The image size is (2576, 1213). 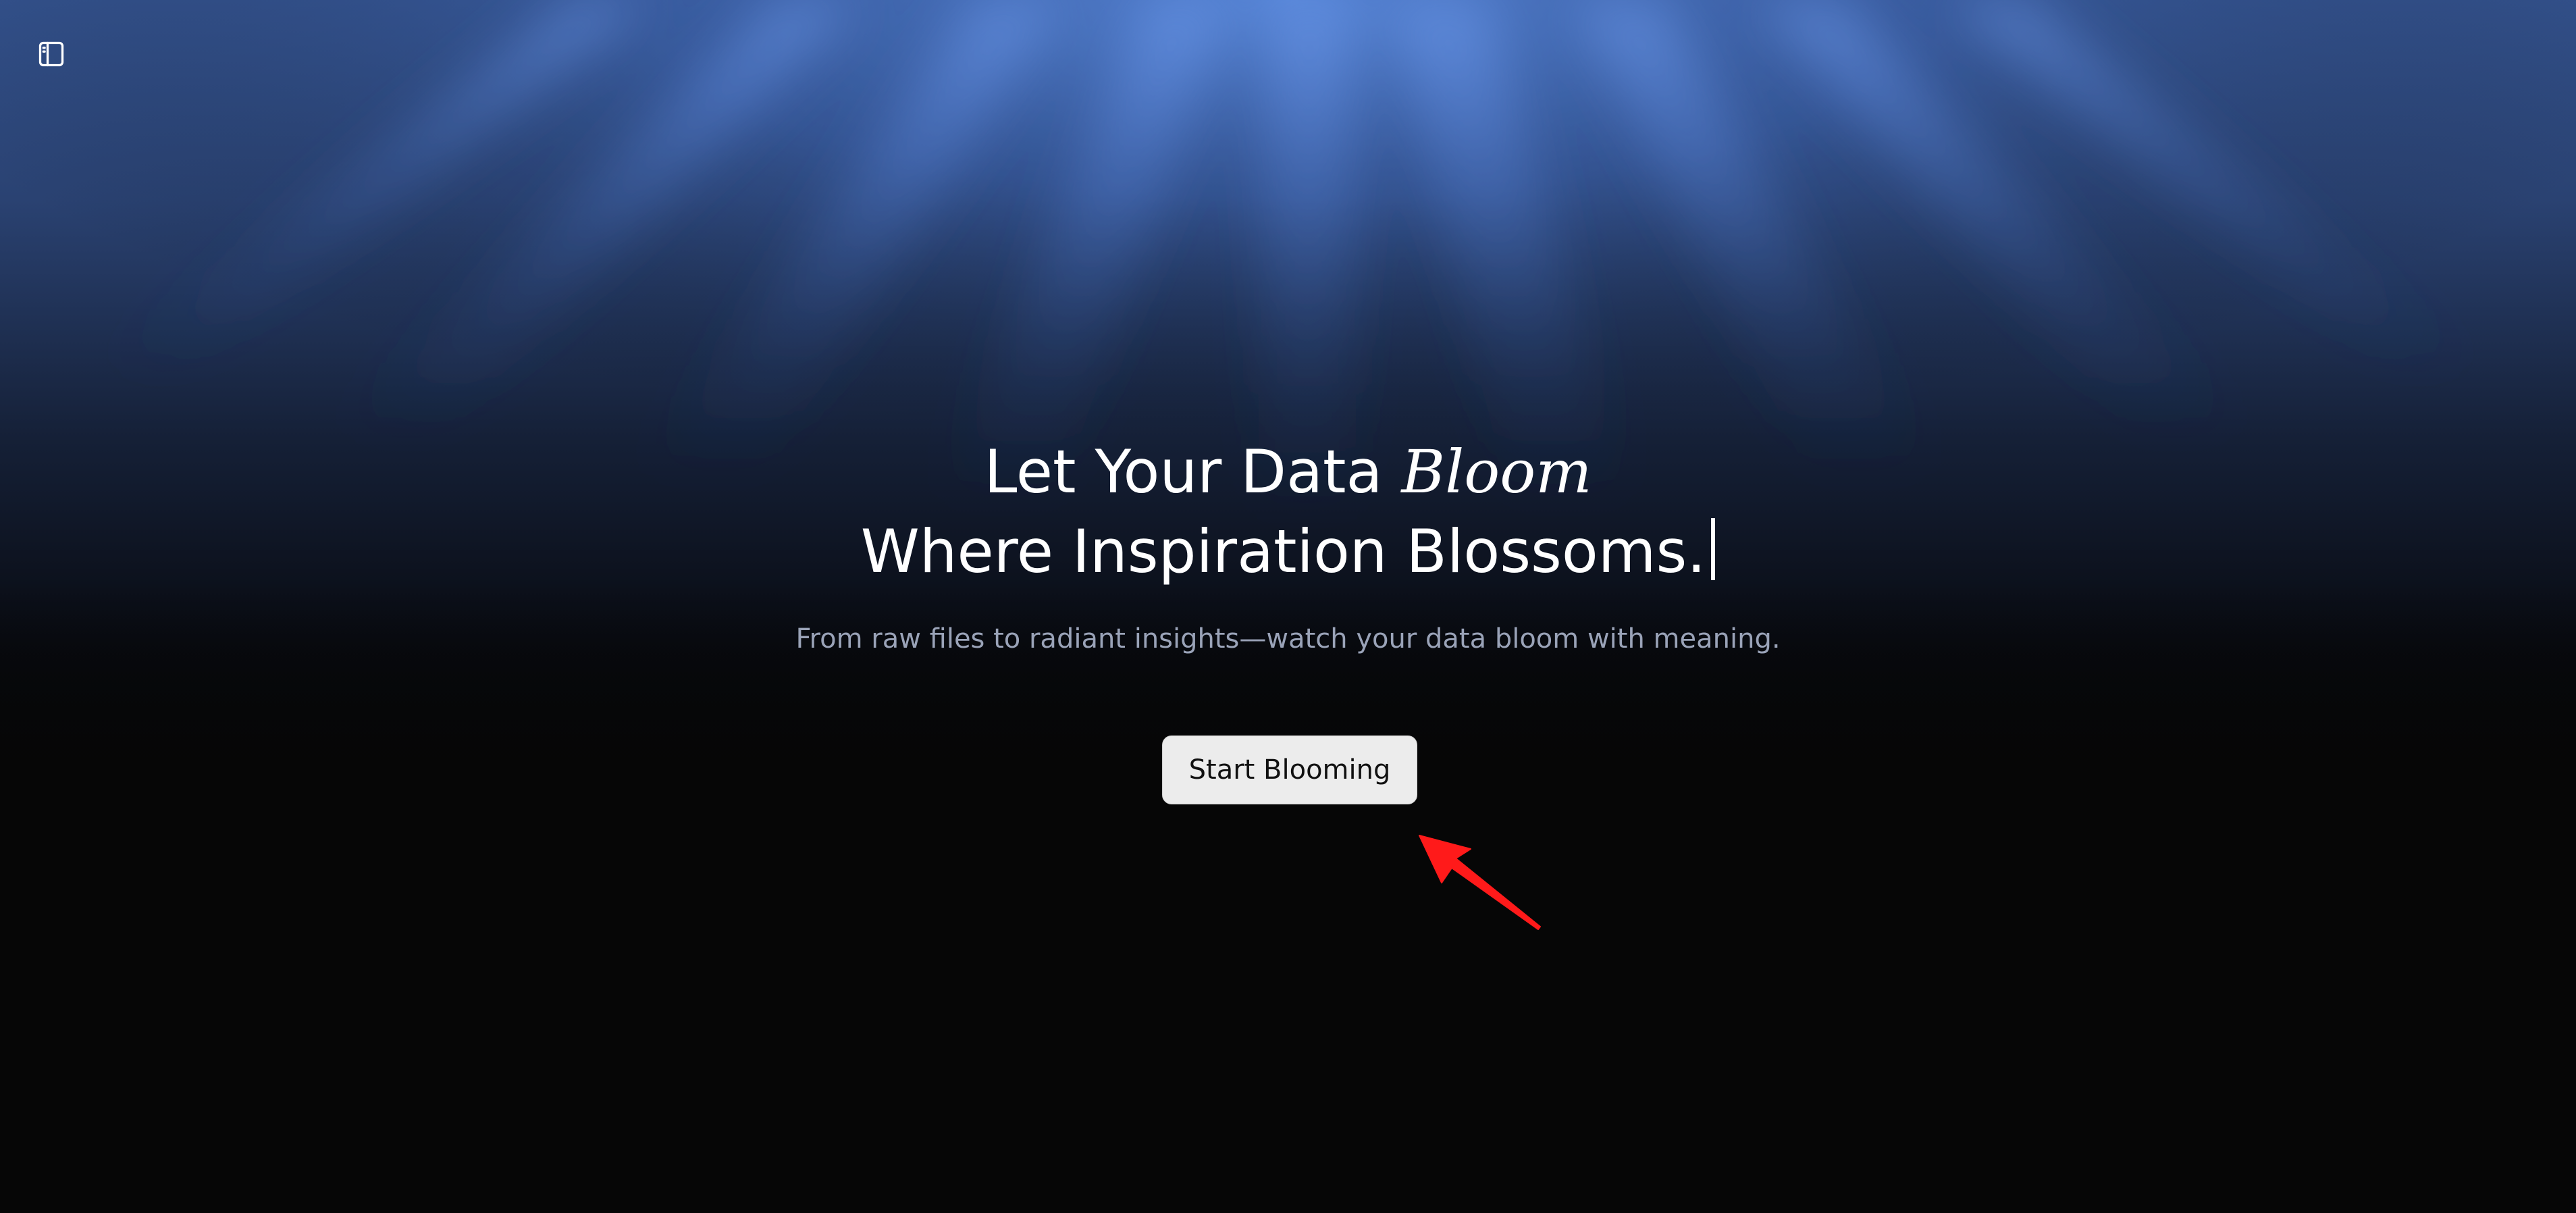 I want to click on headline-prefix: Let Your Data, so click(x=1193, y=472).